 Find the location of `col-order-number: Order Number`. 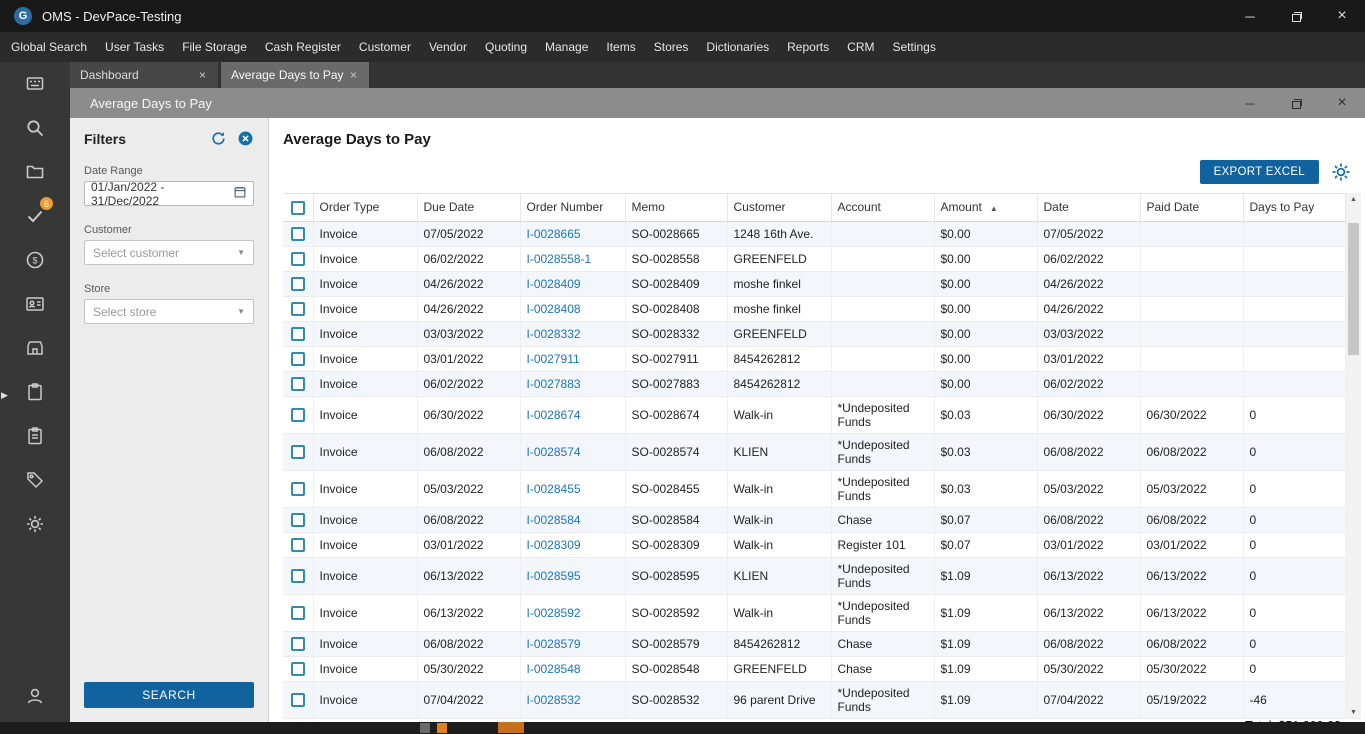

col-order-number: Order Number is located at coordinates (573, 207).